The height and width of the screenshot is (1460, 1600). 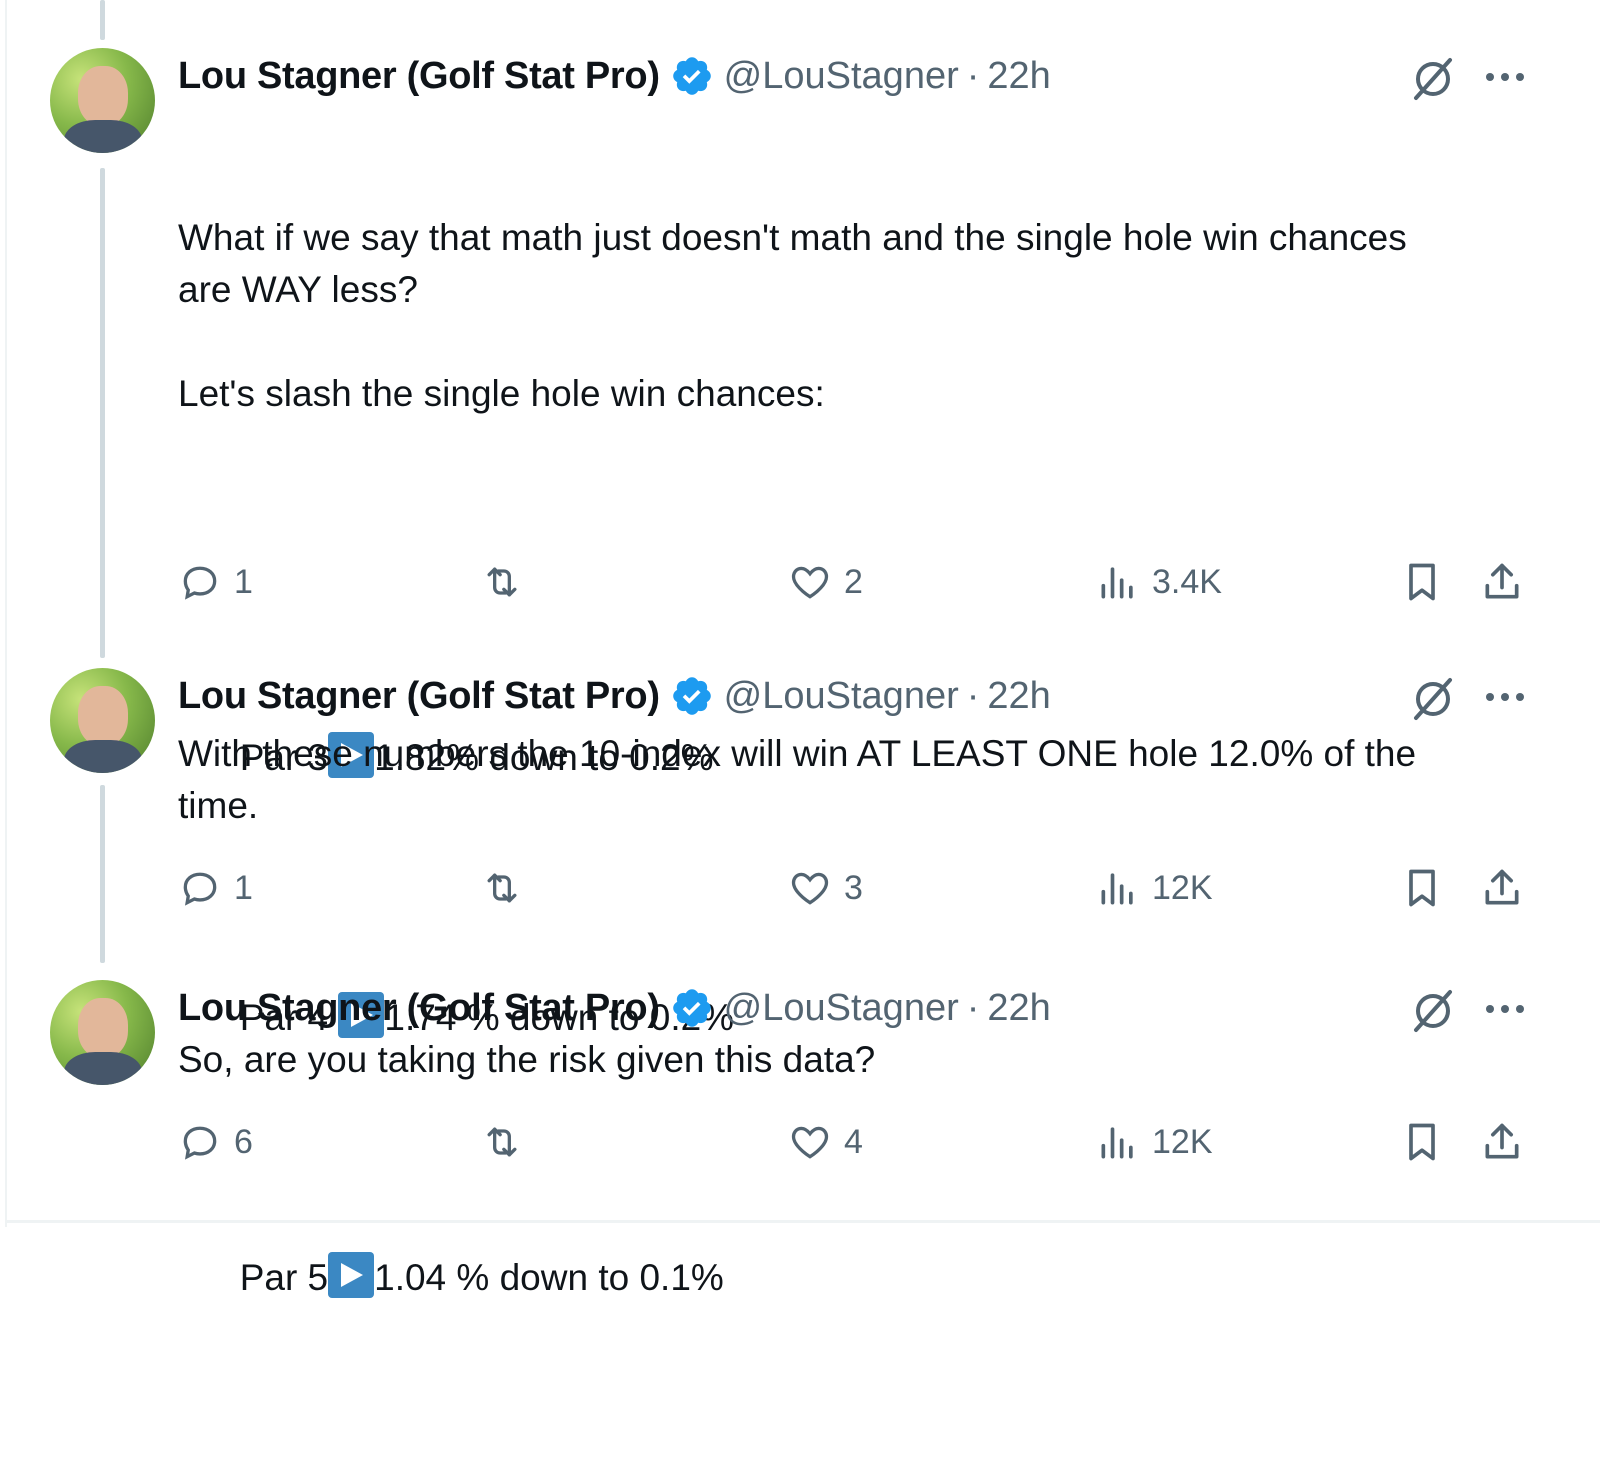 I want to click on action-bar: 6 4 12K, so click(x=858, y=1145).